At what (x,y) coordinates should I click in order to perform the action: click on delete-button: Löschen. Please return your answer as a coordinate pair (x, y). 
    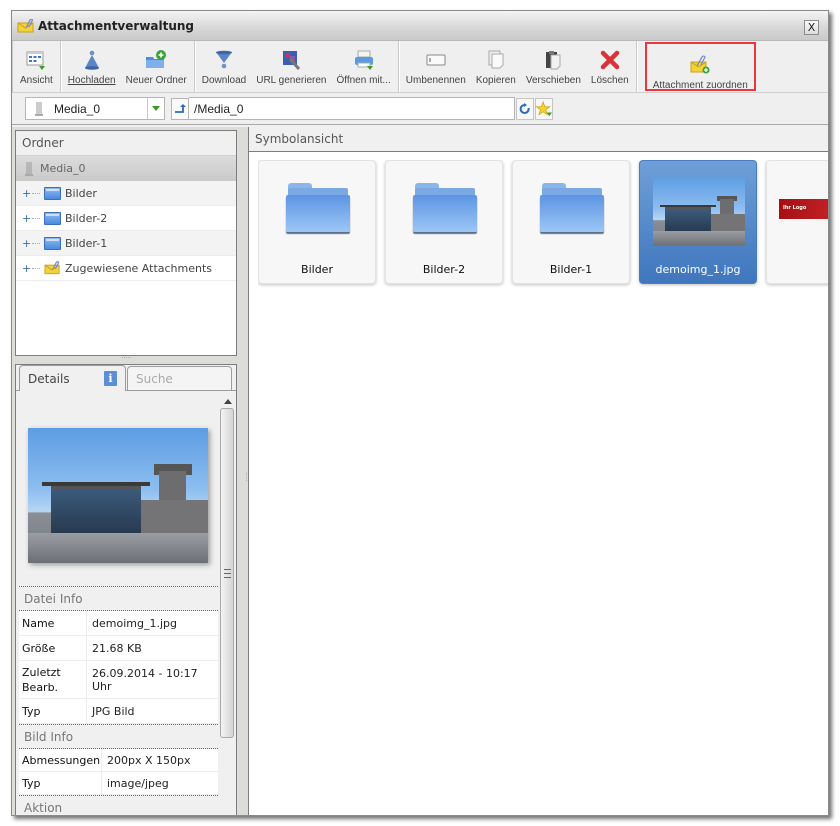
    Looking at the image, I should click on (610, 66).